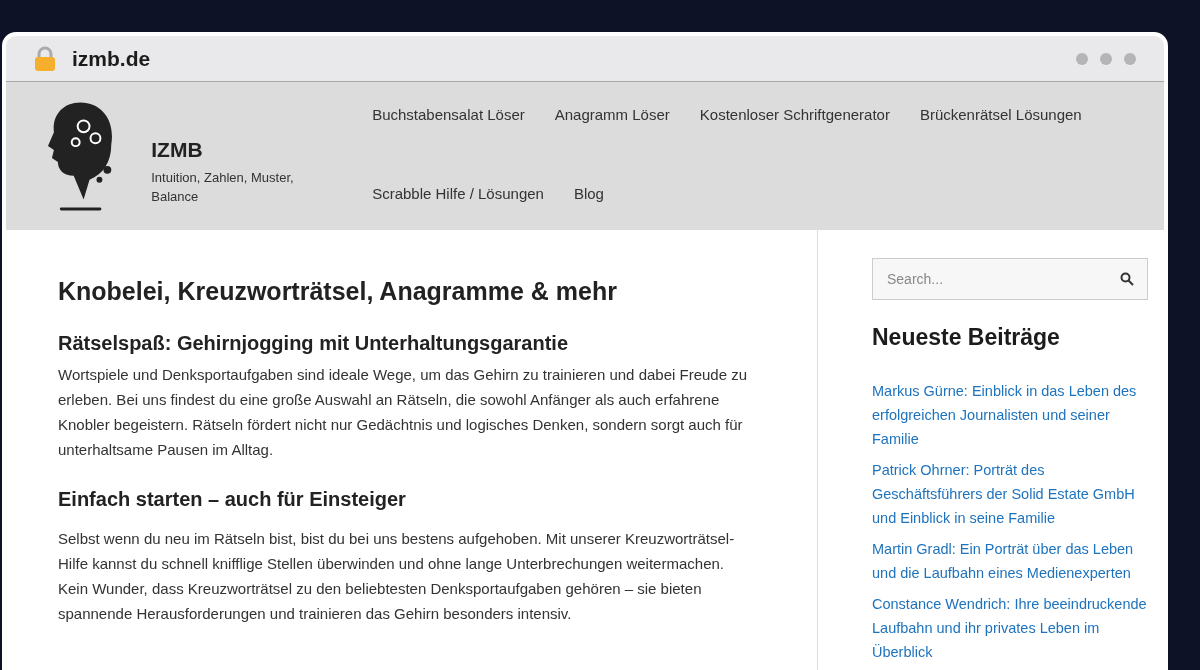 The width and height of the screenshot is (1200, 670). Describe the element at coordinates (397, 576) in the screenshot. I see `paragraph: Selbst wenn du neu im Rätseln bist, bist du bei uns bestens aufgehoben. Mit unserer Kreuzworträtsel-Hilfe kannst du schnell knifflige Stellen überwinden und ohne lange Unterbrechungen weitermachen. Kein Wunder, dass Kreuzworträtsel zu den beliebtesten Denksportaufgaben gehören – sie bieten spannende Herausforderungen und trainieren das Gehirn besonders intensiv.` at that location.